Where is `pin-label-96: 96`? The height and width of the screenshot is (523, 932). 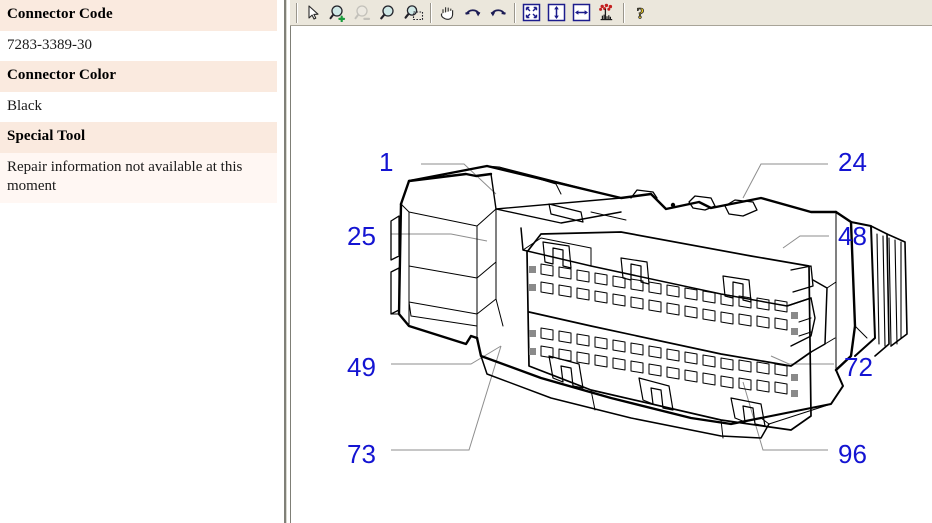
pin-label-96: 96 is located at coordinates (852, 454).